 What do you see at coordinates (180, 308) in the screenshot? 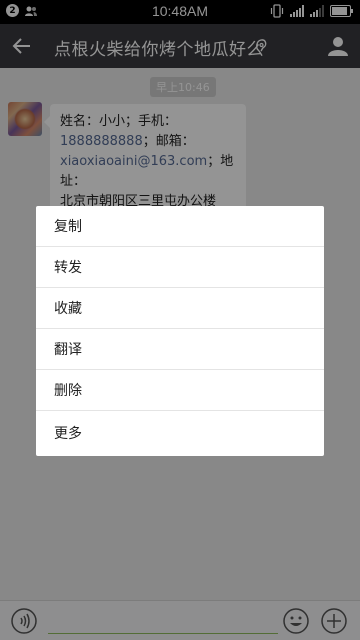
I see `menu-item-favorite: 收藏` at bounding box center [180, 308].